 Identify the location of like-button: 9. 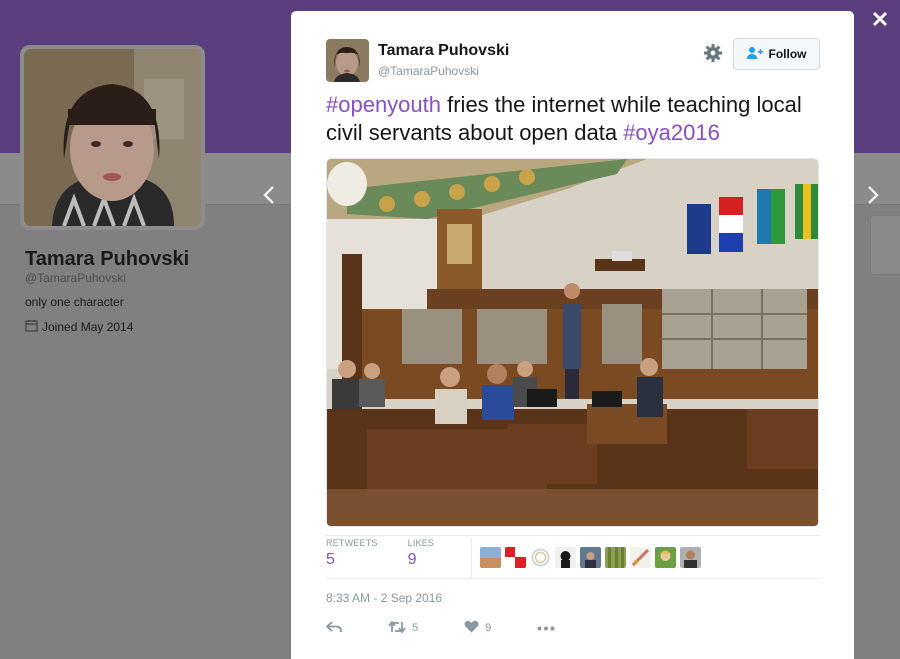
(477, 628).